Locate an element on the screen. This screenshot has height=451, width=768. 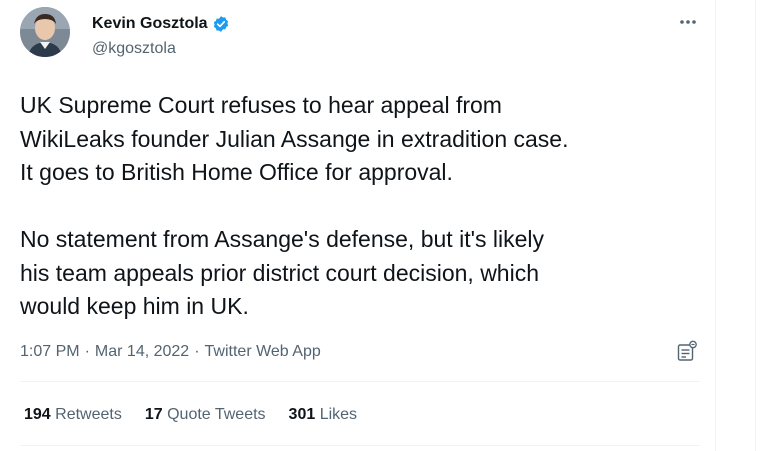
avatar-photo is located at coordinates (45, 32).